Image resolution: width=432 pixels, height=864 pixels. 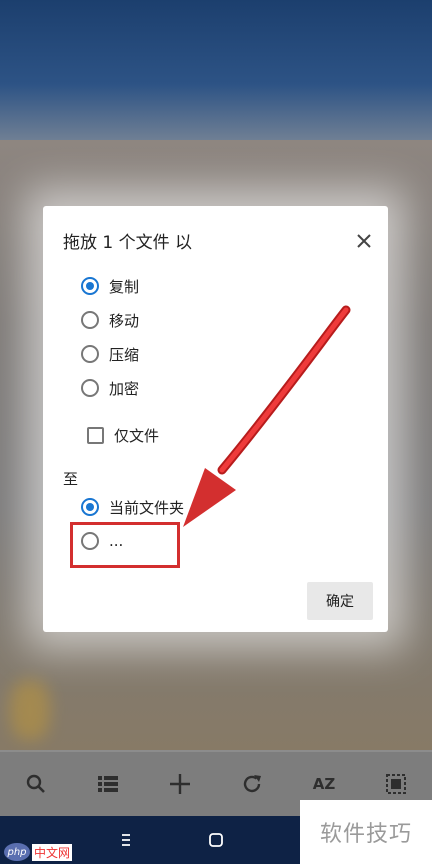 I want to click on radio-current-folder, so click(x=90, y=507).